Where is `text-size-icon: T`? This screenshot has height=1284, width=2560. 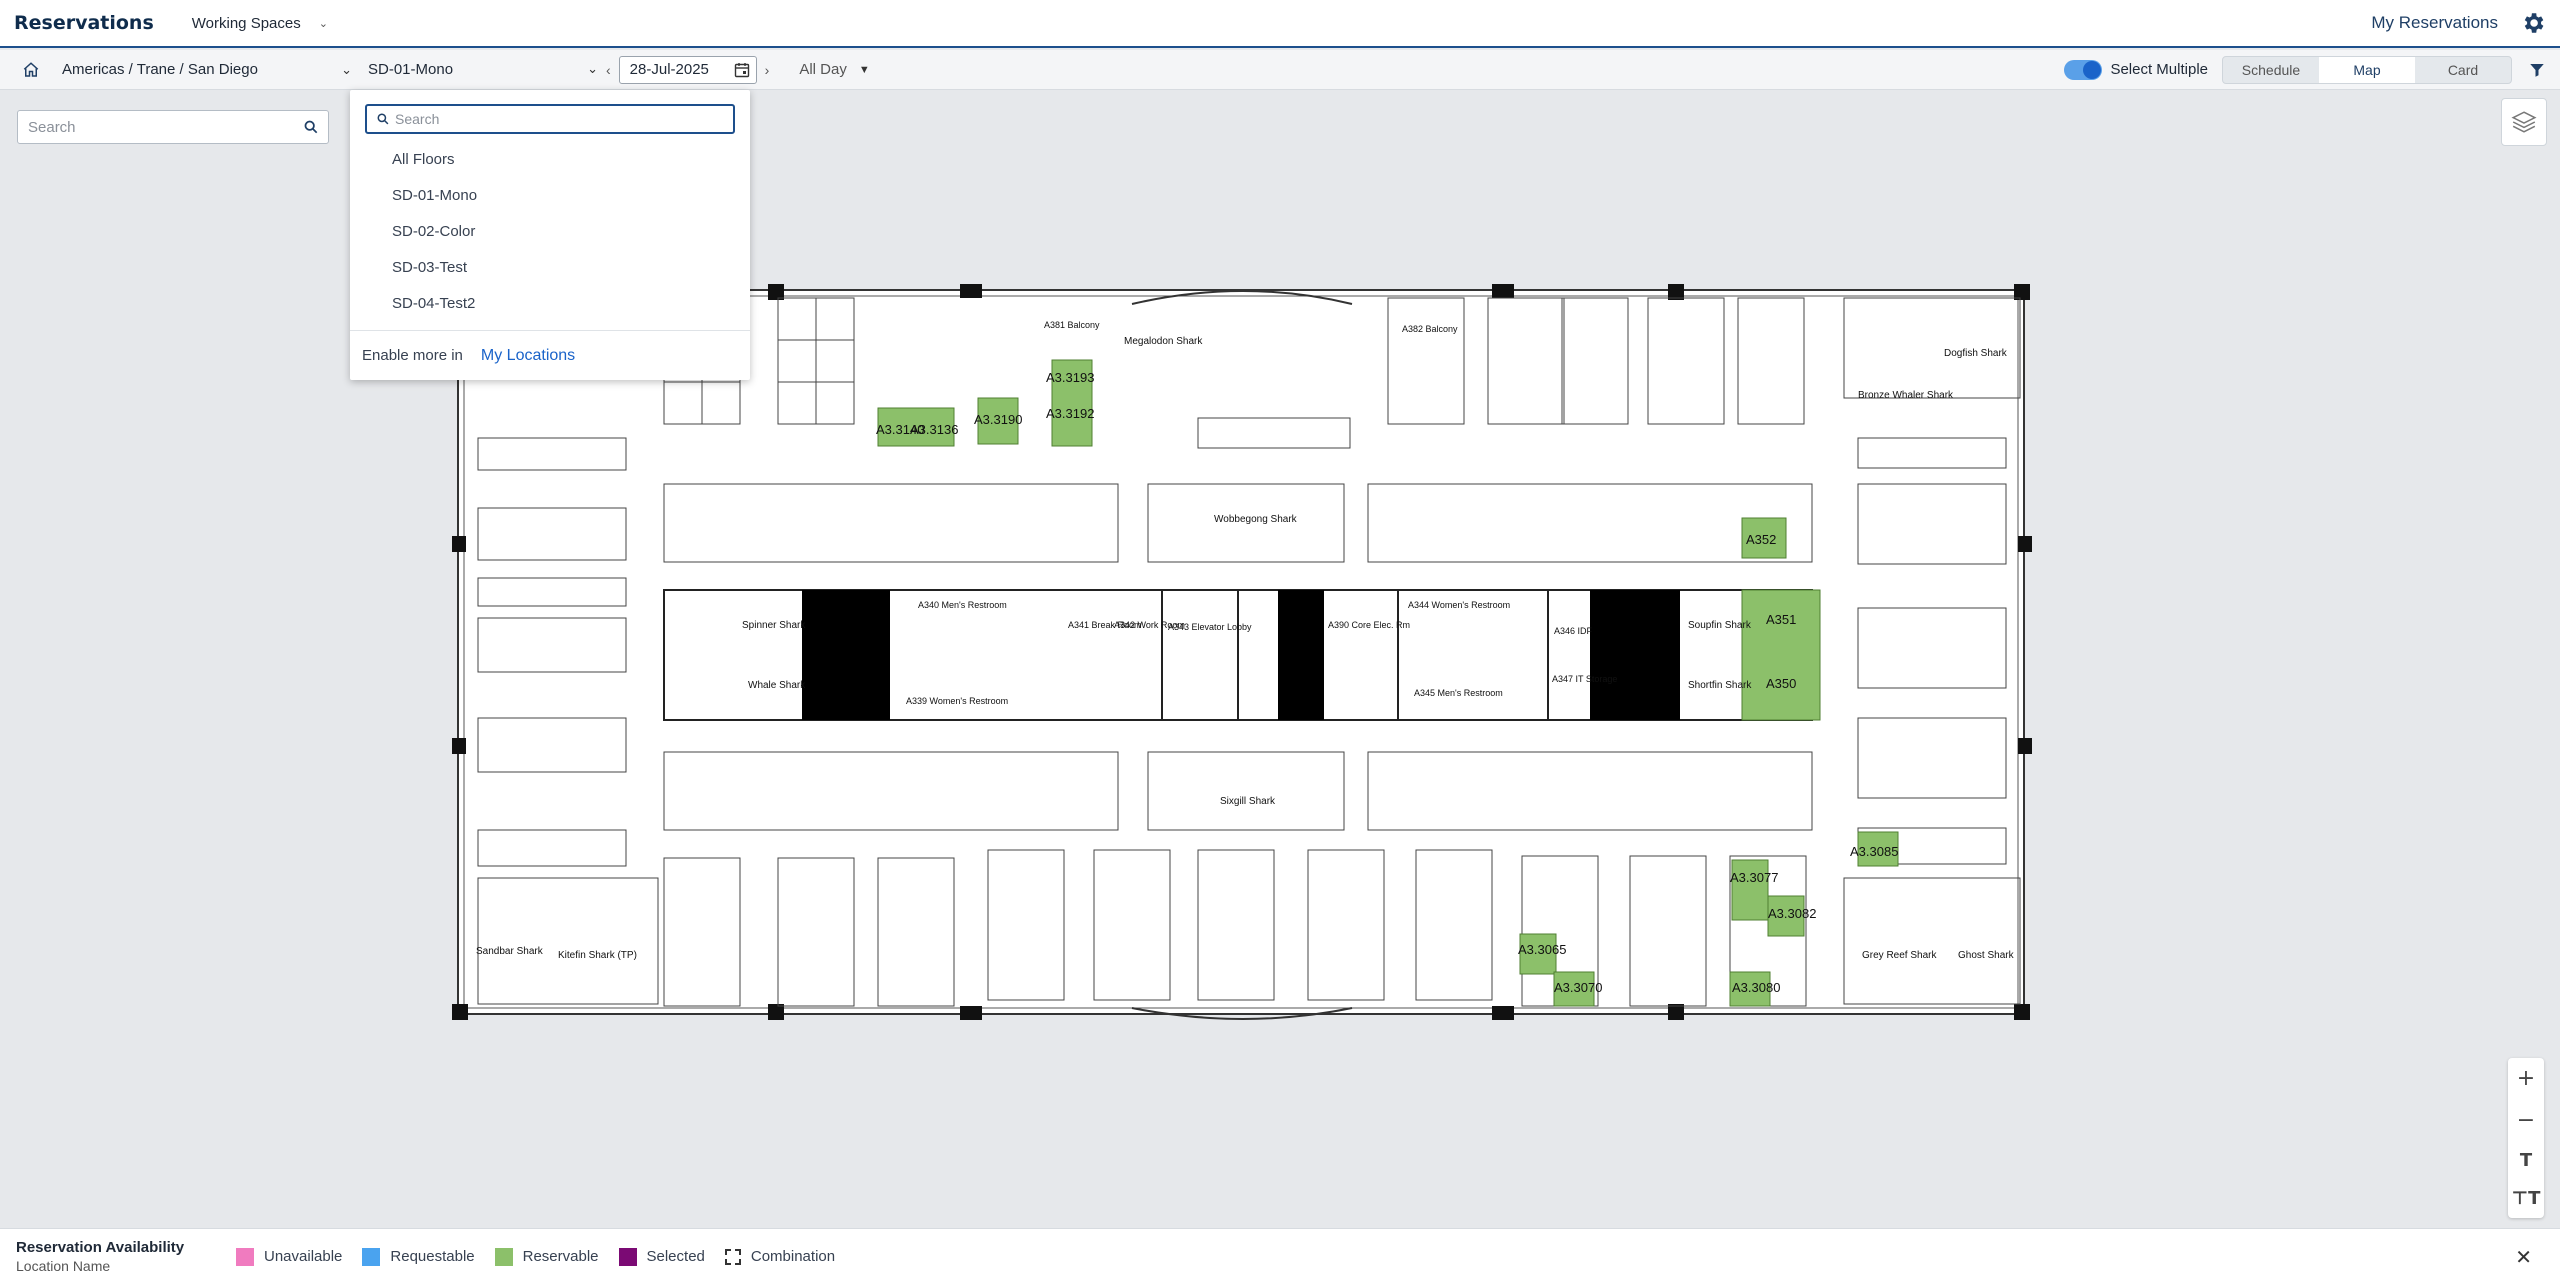 text-size-icon: T is located at coordinates (2526, 1161).